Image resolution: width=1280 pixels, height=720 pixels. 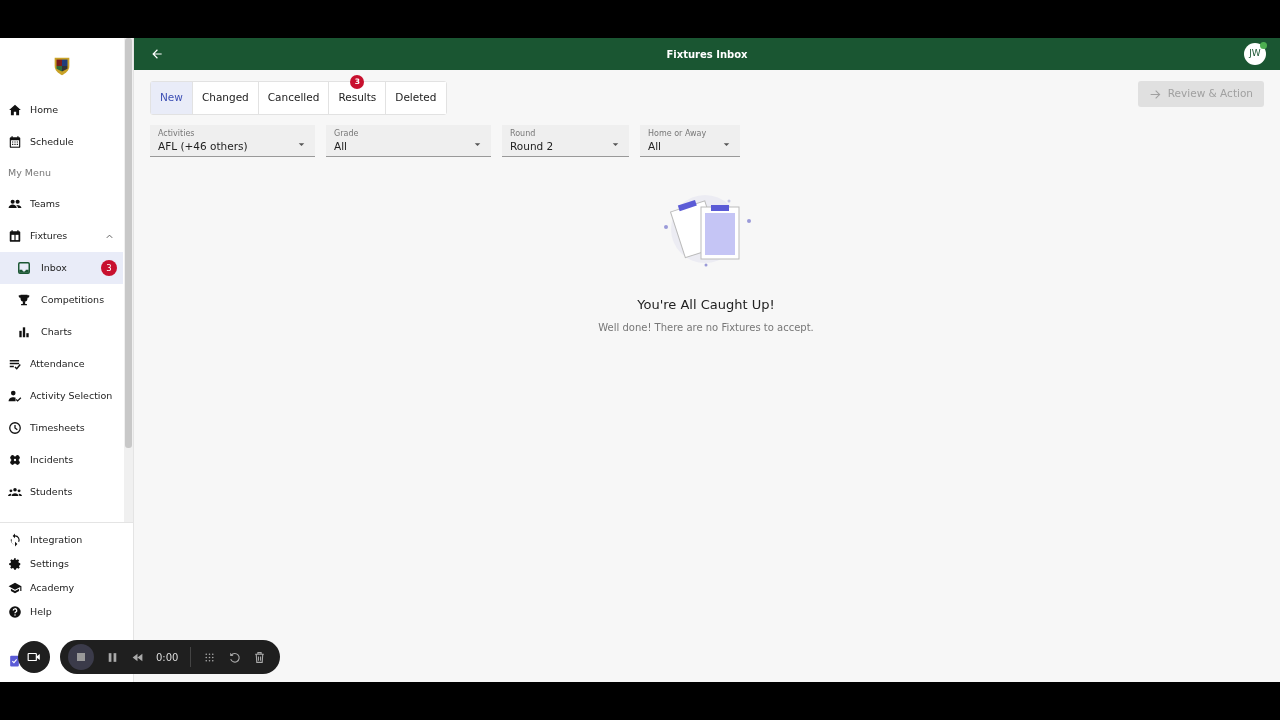 I want to click on sidebar-item: Attendance, so click(x=61, y=364).